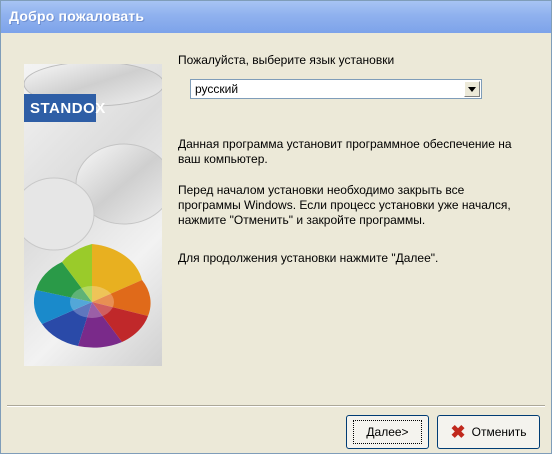  What do you see at coordinates (77, 16) in the screenshot?
I see `window-title: Добро пожаловать` at bounding box center [77, 16].